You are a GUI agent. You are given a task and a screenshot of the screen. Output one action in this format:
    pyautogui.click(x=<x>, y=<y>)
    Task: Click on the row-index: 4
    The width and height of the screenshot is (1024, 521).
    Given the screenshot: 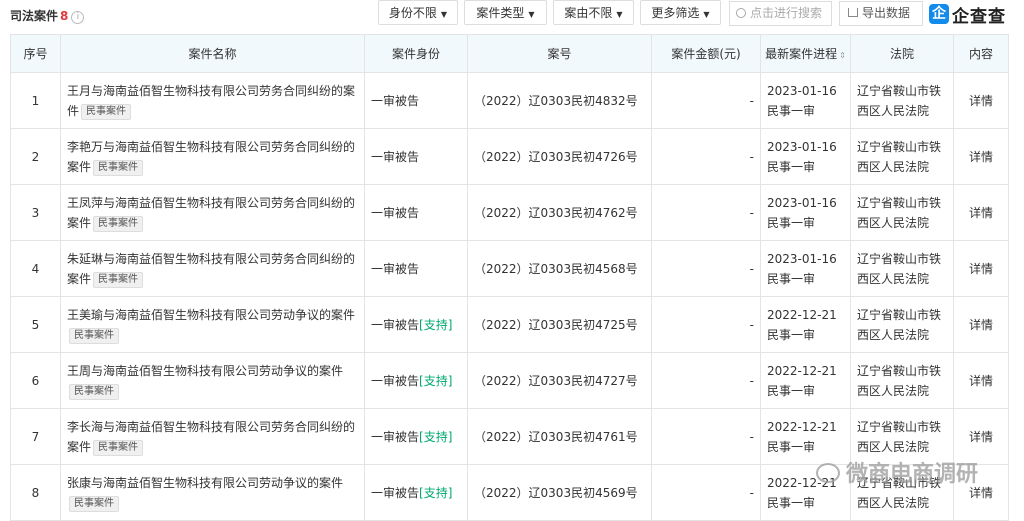 What is the action you would take?
    pyautogui.click(x=35, y=268)
    